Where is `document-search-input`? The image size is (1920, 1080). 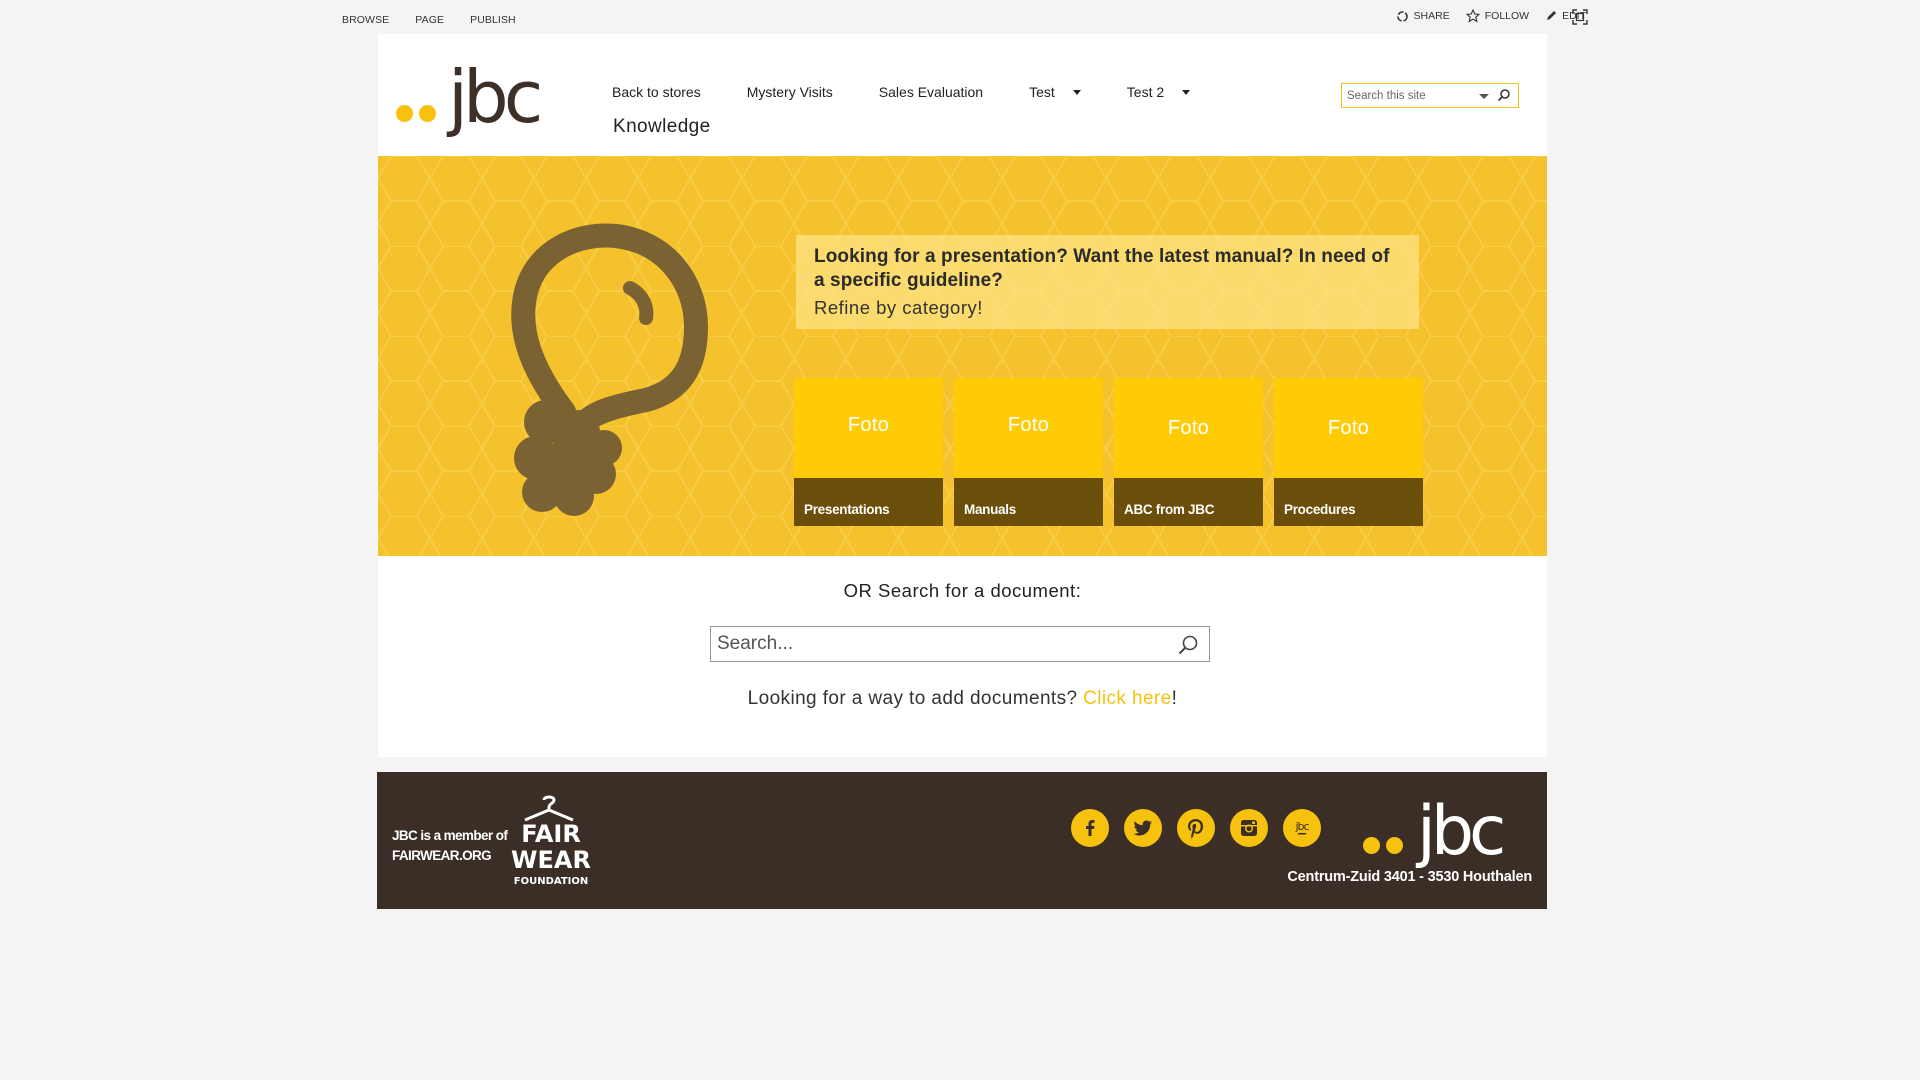 document-search-input is located at coordinates (937, 644).